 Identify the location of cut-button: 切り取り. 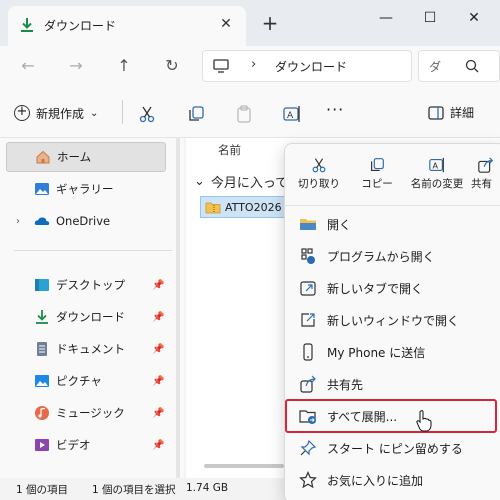
(319, 176).